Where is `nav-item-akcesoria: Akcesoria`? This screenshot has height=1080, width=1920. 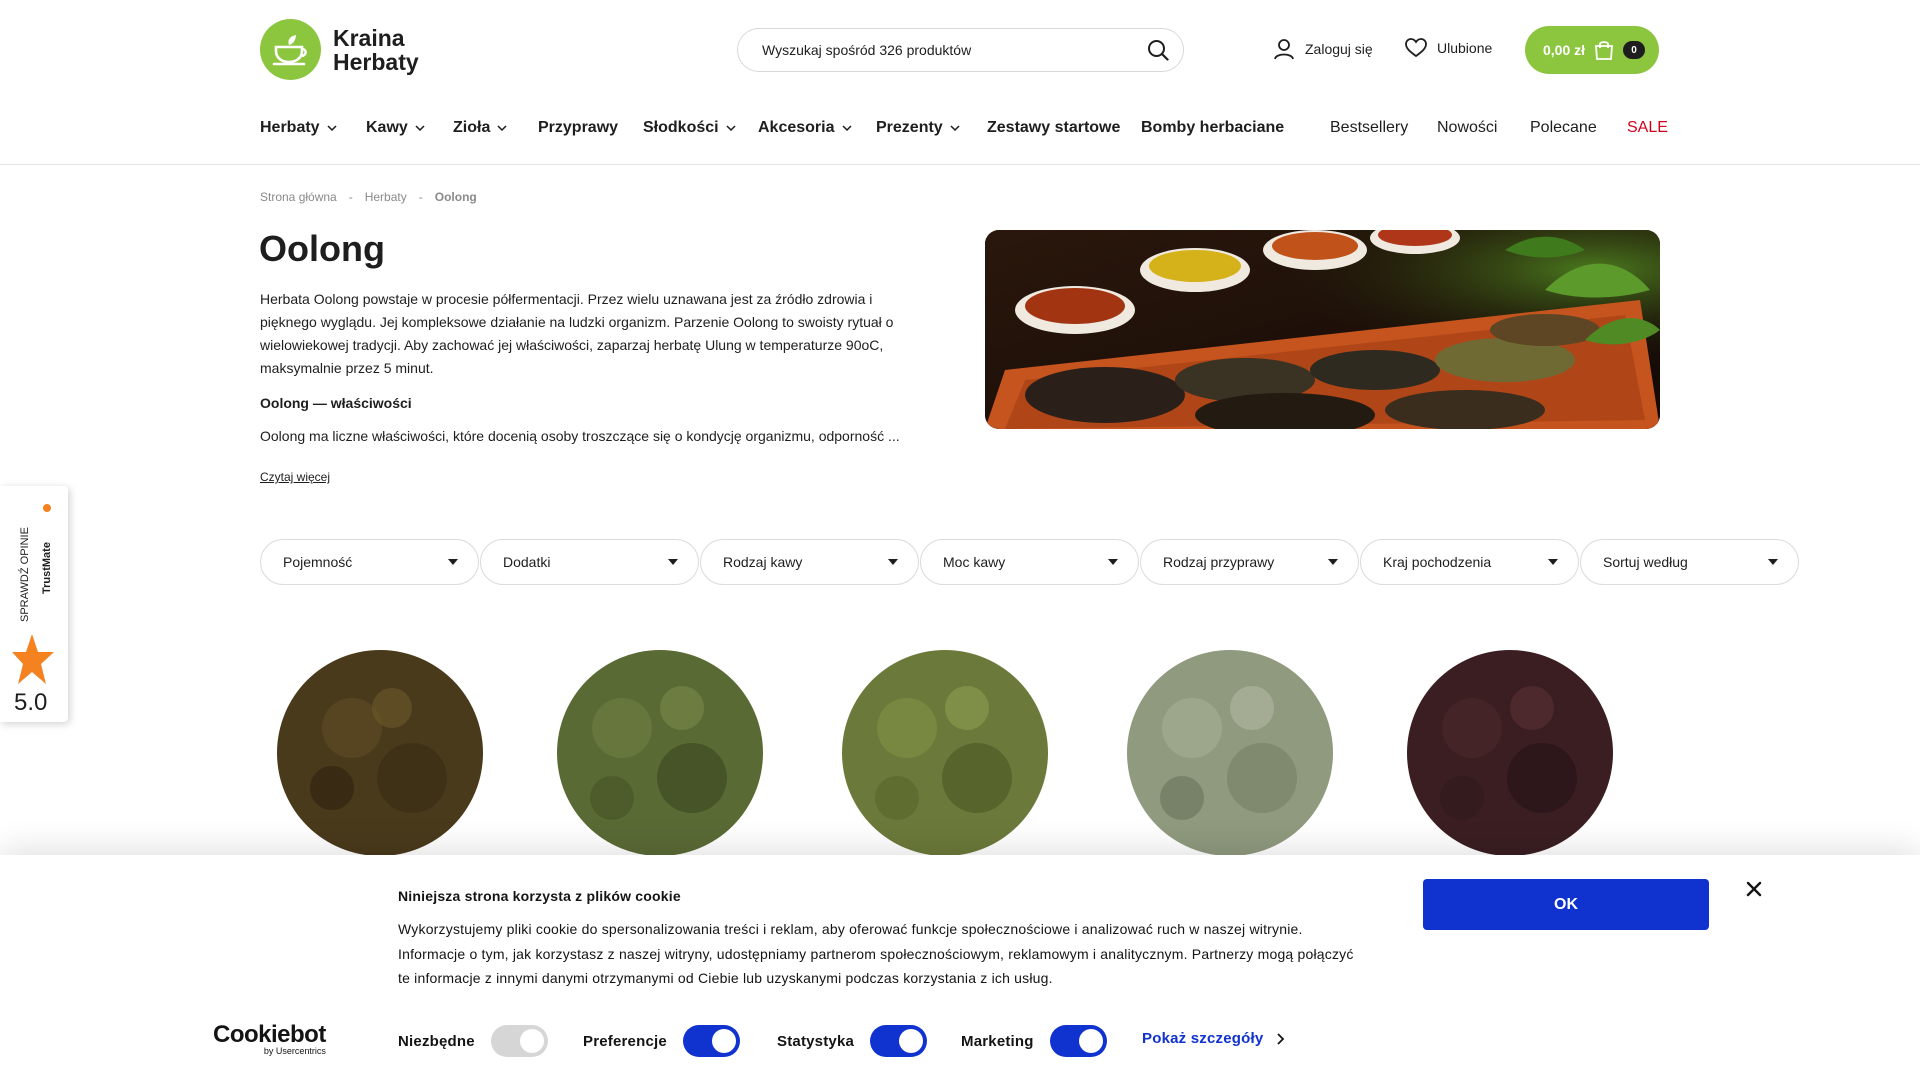 nav-item-akcesoria: Akcesoria is located at coordinates (805, 128).